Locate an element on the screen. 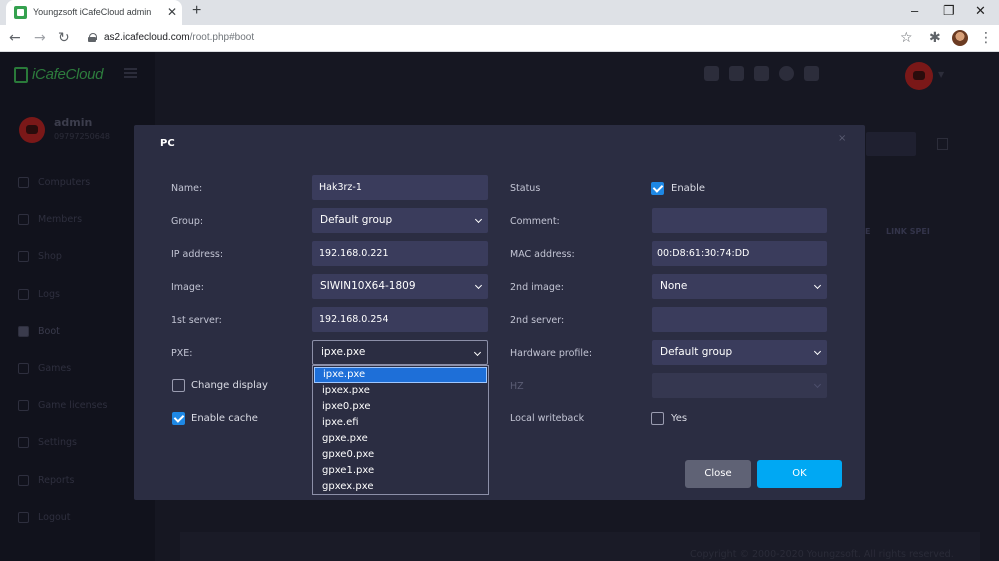 This screenshot has width=999, height=561. sidebar-item-logs: Logs is located at coordinates (62, 294).